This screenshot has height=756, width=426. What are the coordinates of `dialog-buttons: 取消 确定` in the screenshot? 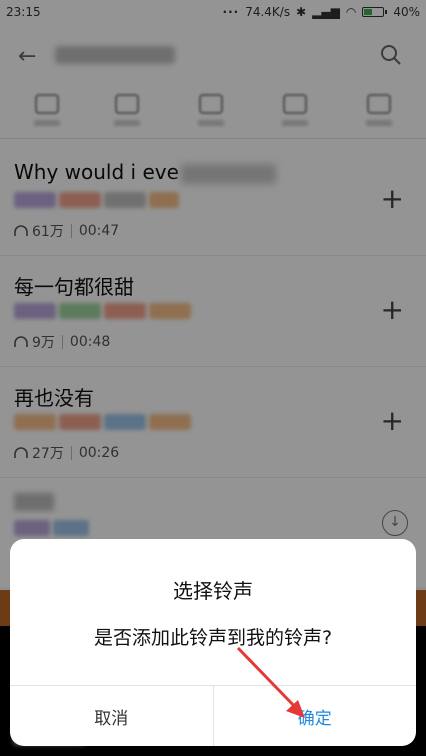 It's located at (213, 715).